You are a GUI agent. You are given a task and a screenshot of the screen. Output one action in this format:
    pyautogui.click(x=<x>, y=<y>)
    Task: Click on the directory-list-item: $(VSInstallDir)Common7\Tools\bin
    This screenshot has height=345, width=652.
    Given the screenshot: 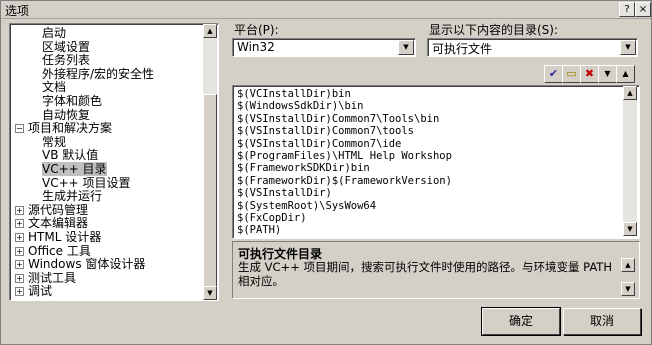 What is the action you would take?
    pyautogui.click(x=338, y=119)
    